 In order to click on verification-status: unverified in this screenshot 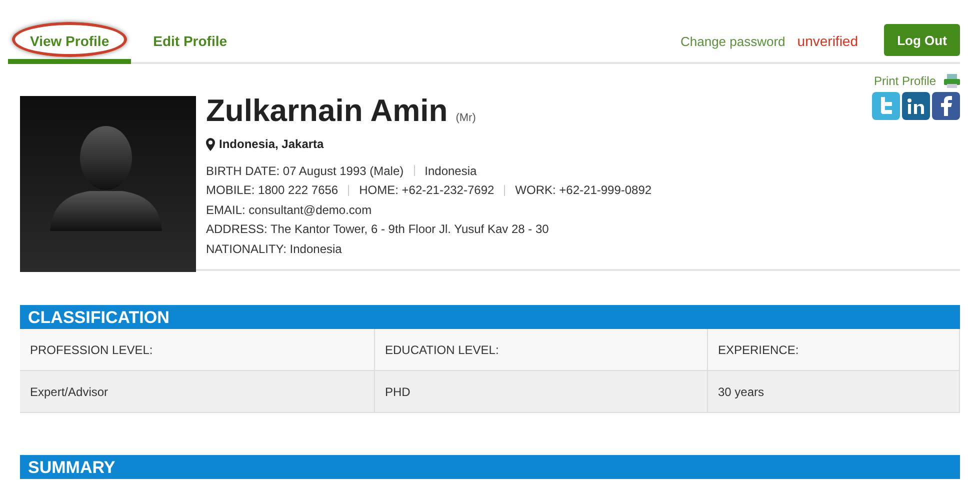, I will do `click(827, 41)`.